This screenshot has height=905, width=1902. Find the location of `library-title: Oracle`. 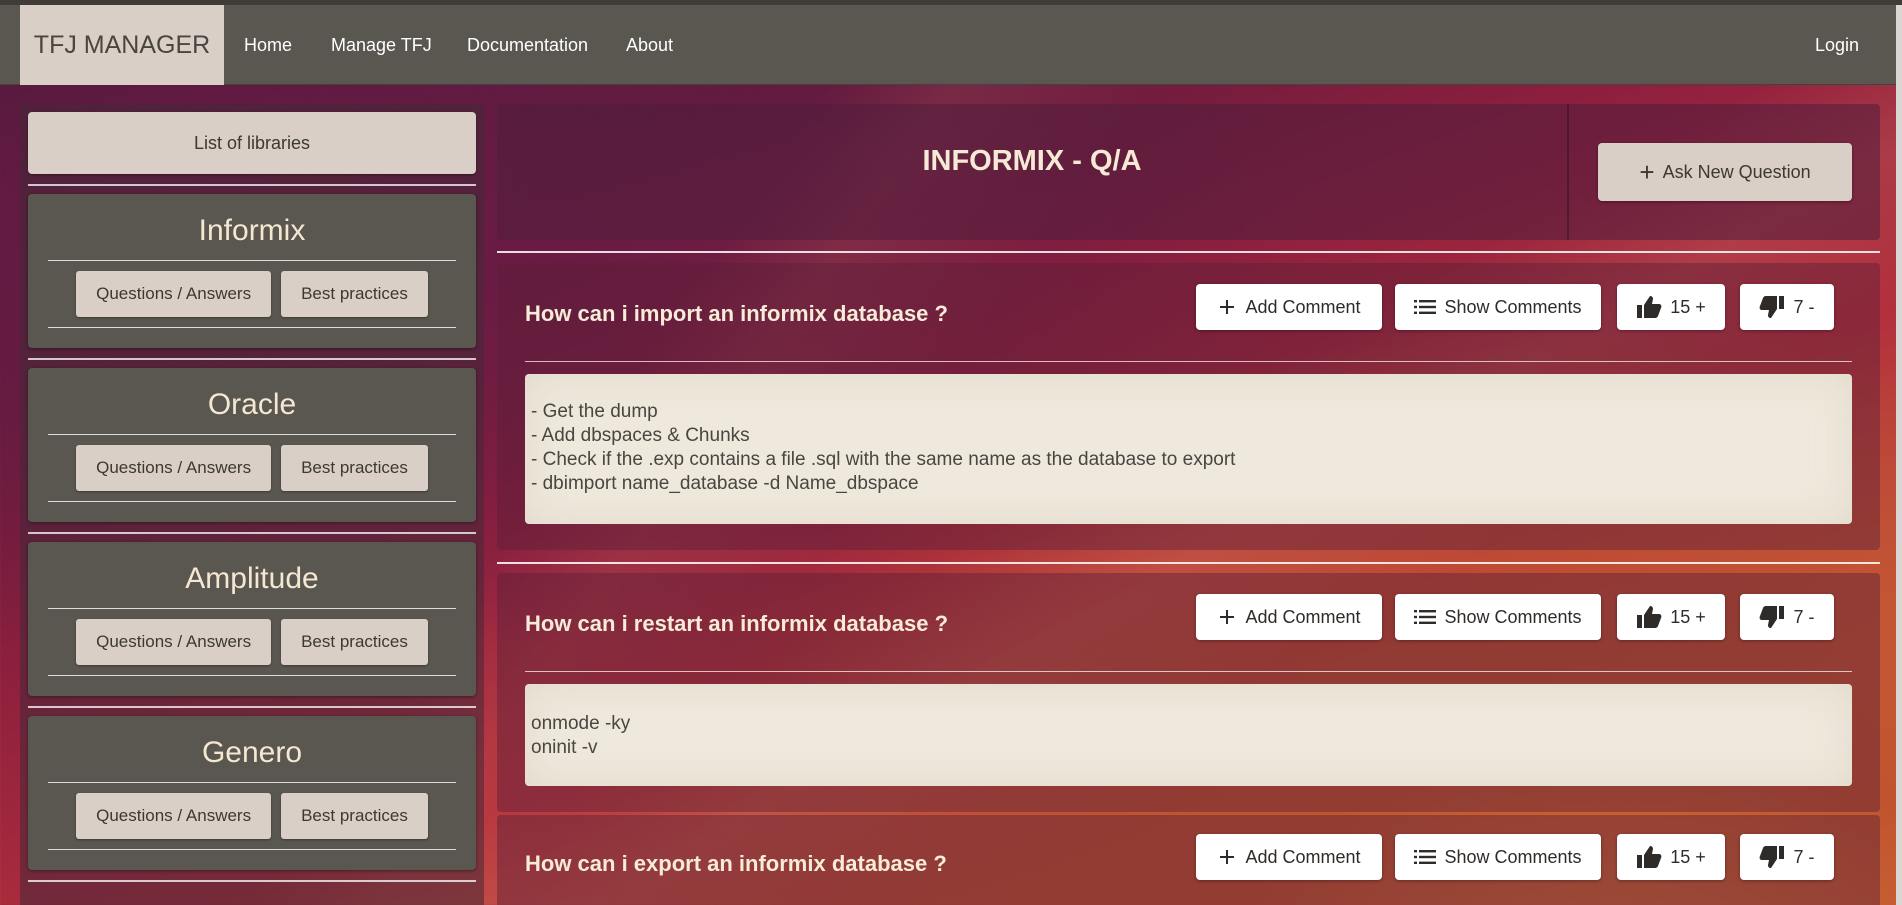

library-title: Oracle is located at coordinates (252, 404).